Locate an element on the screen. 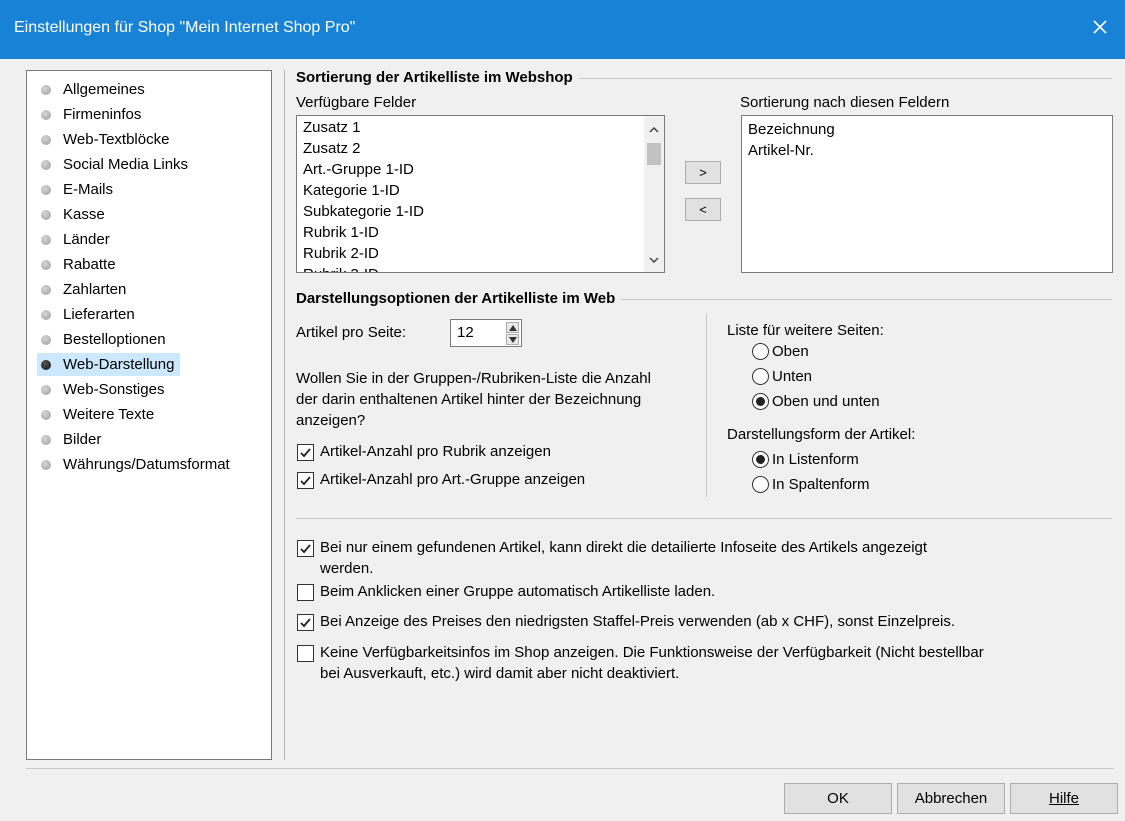 This screenshot has height=821, width=1125. sidebar-item-label: Zahlarten is located at coordinates (95, 289).